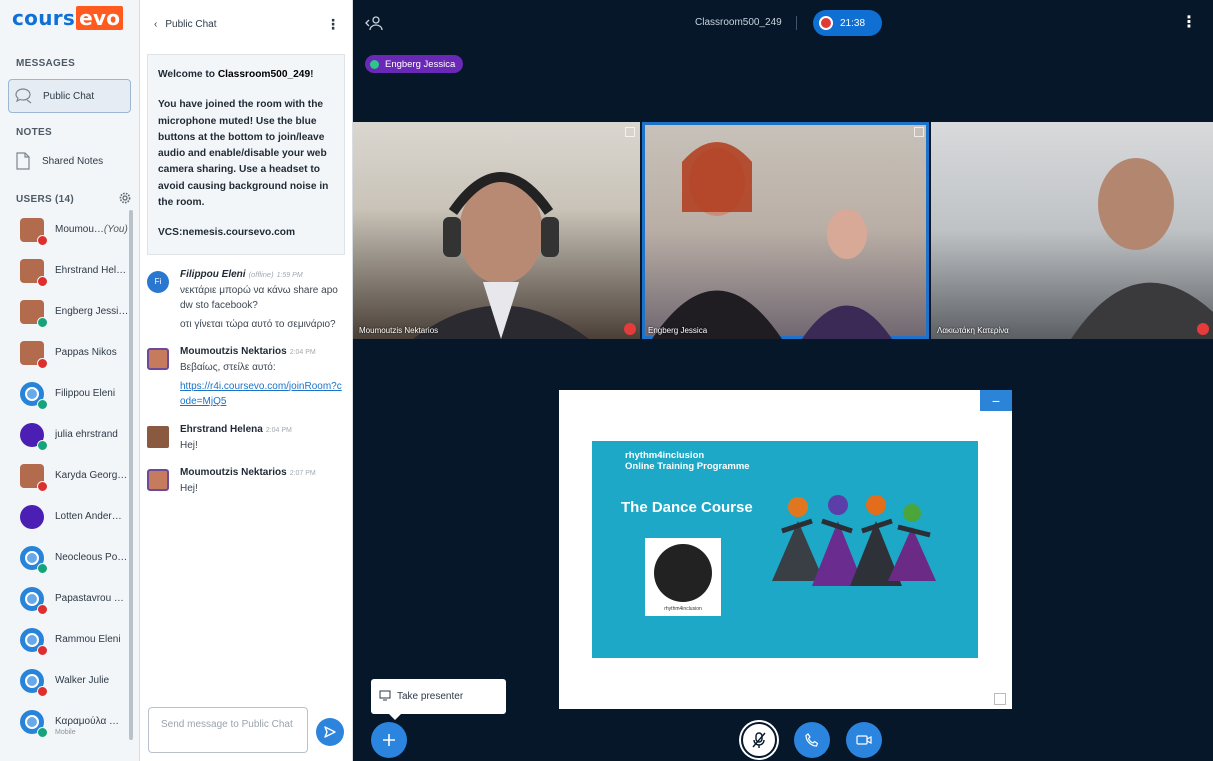 The width and height of the screenshot is (1213, 761). I want to click on shared-notes-nav: Shared Notes, so click(69, 161).